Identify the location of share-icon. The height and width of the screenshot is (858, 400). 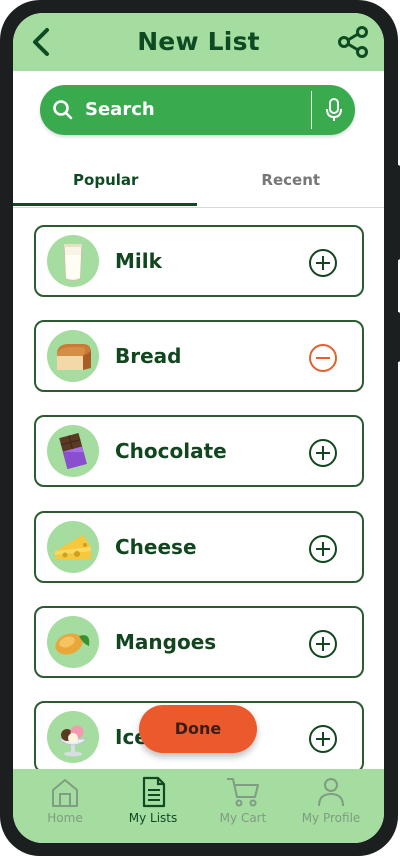
(353, 42).